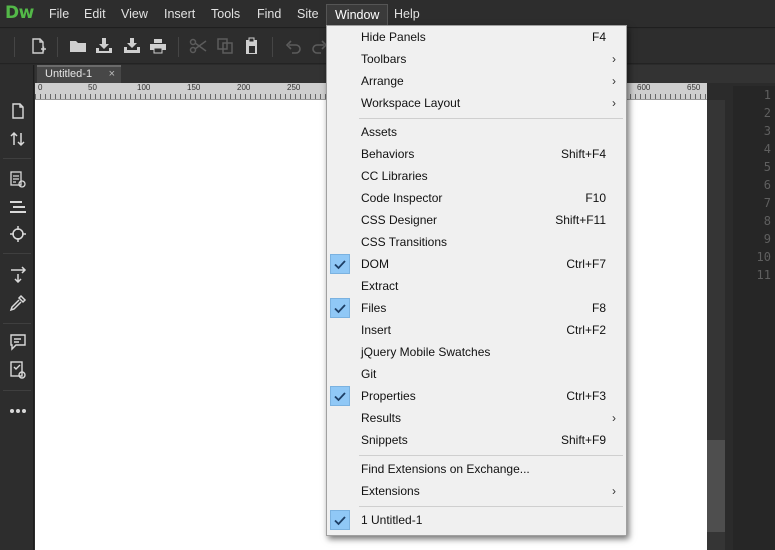  Describe the element at coordinates (476, 199) in the screenshot. I see `menu-item-code-inspector: Code Inspector F10` at that location.